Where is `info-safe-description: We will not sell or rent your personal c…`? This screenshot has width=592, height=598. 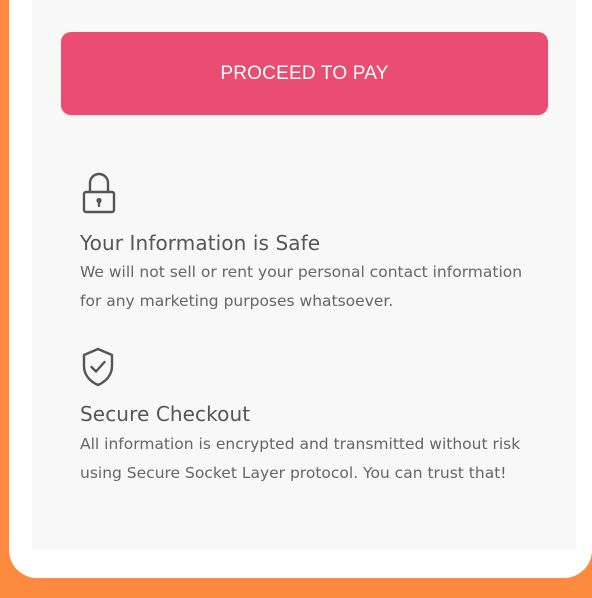 info-safe-description: We will not sell or rent your personal c… is located at coordinates (301, 286).